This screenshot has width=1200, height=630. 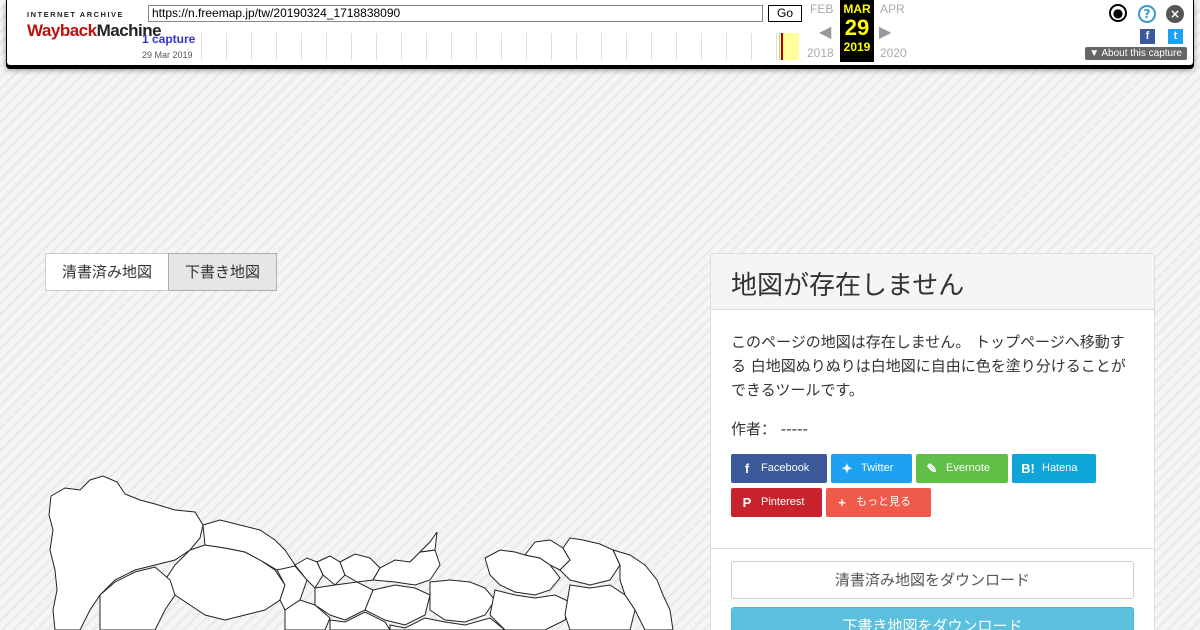 What do you see at coordinates (1095, 53) in the screenshot?
I see `caret-down-icon: ▼` at bounding box center [1095, 53].